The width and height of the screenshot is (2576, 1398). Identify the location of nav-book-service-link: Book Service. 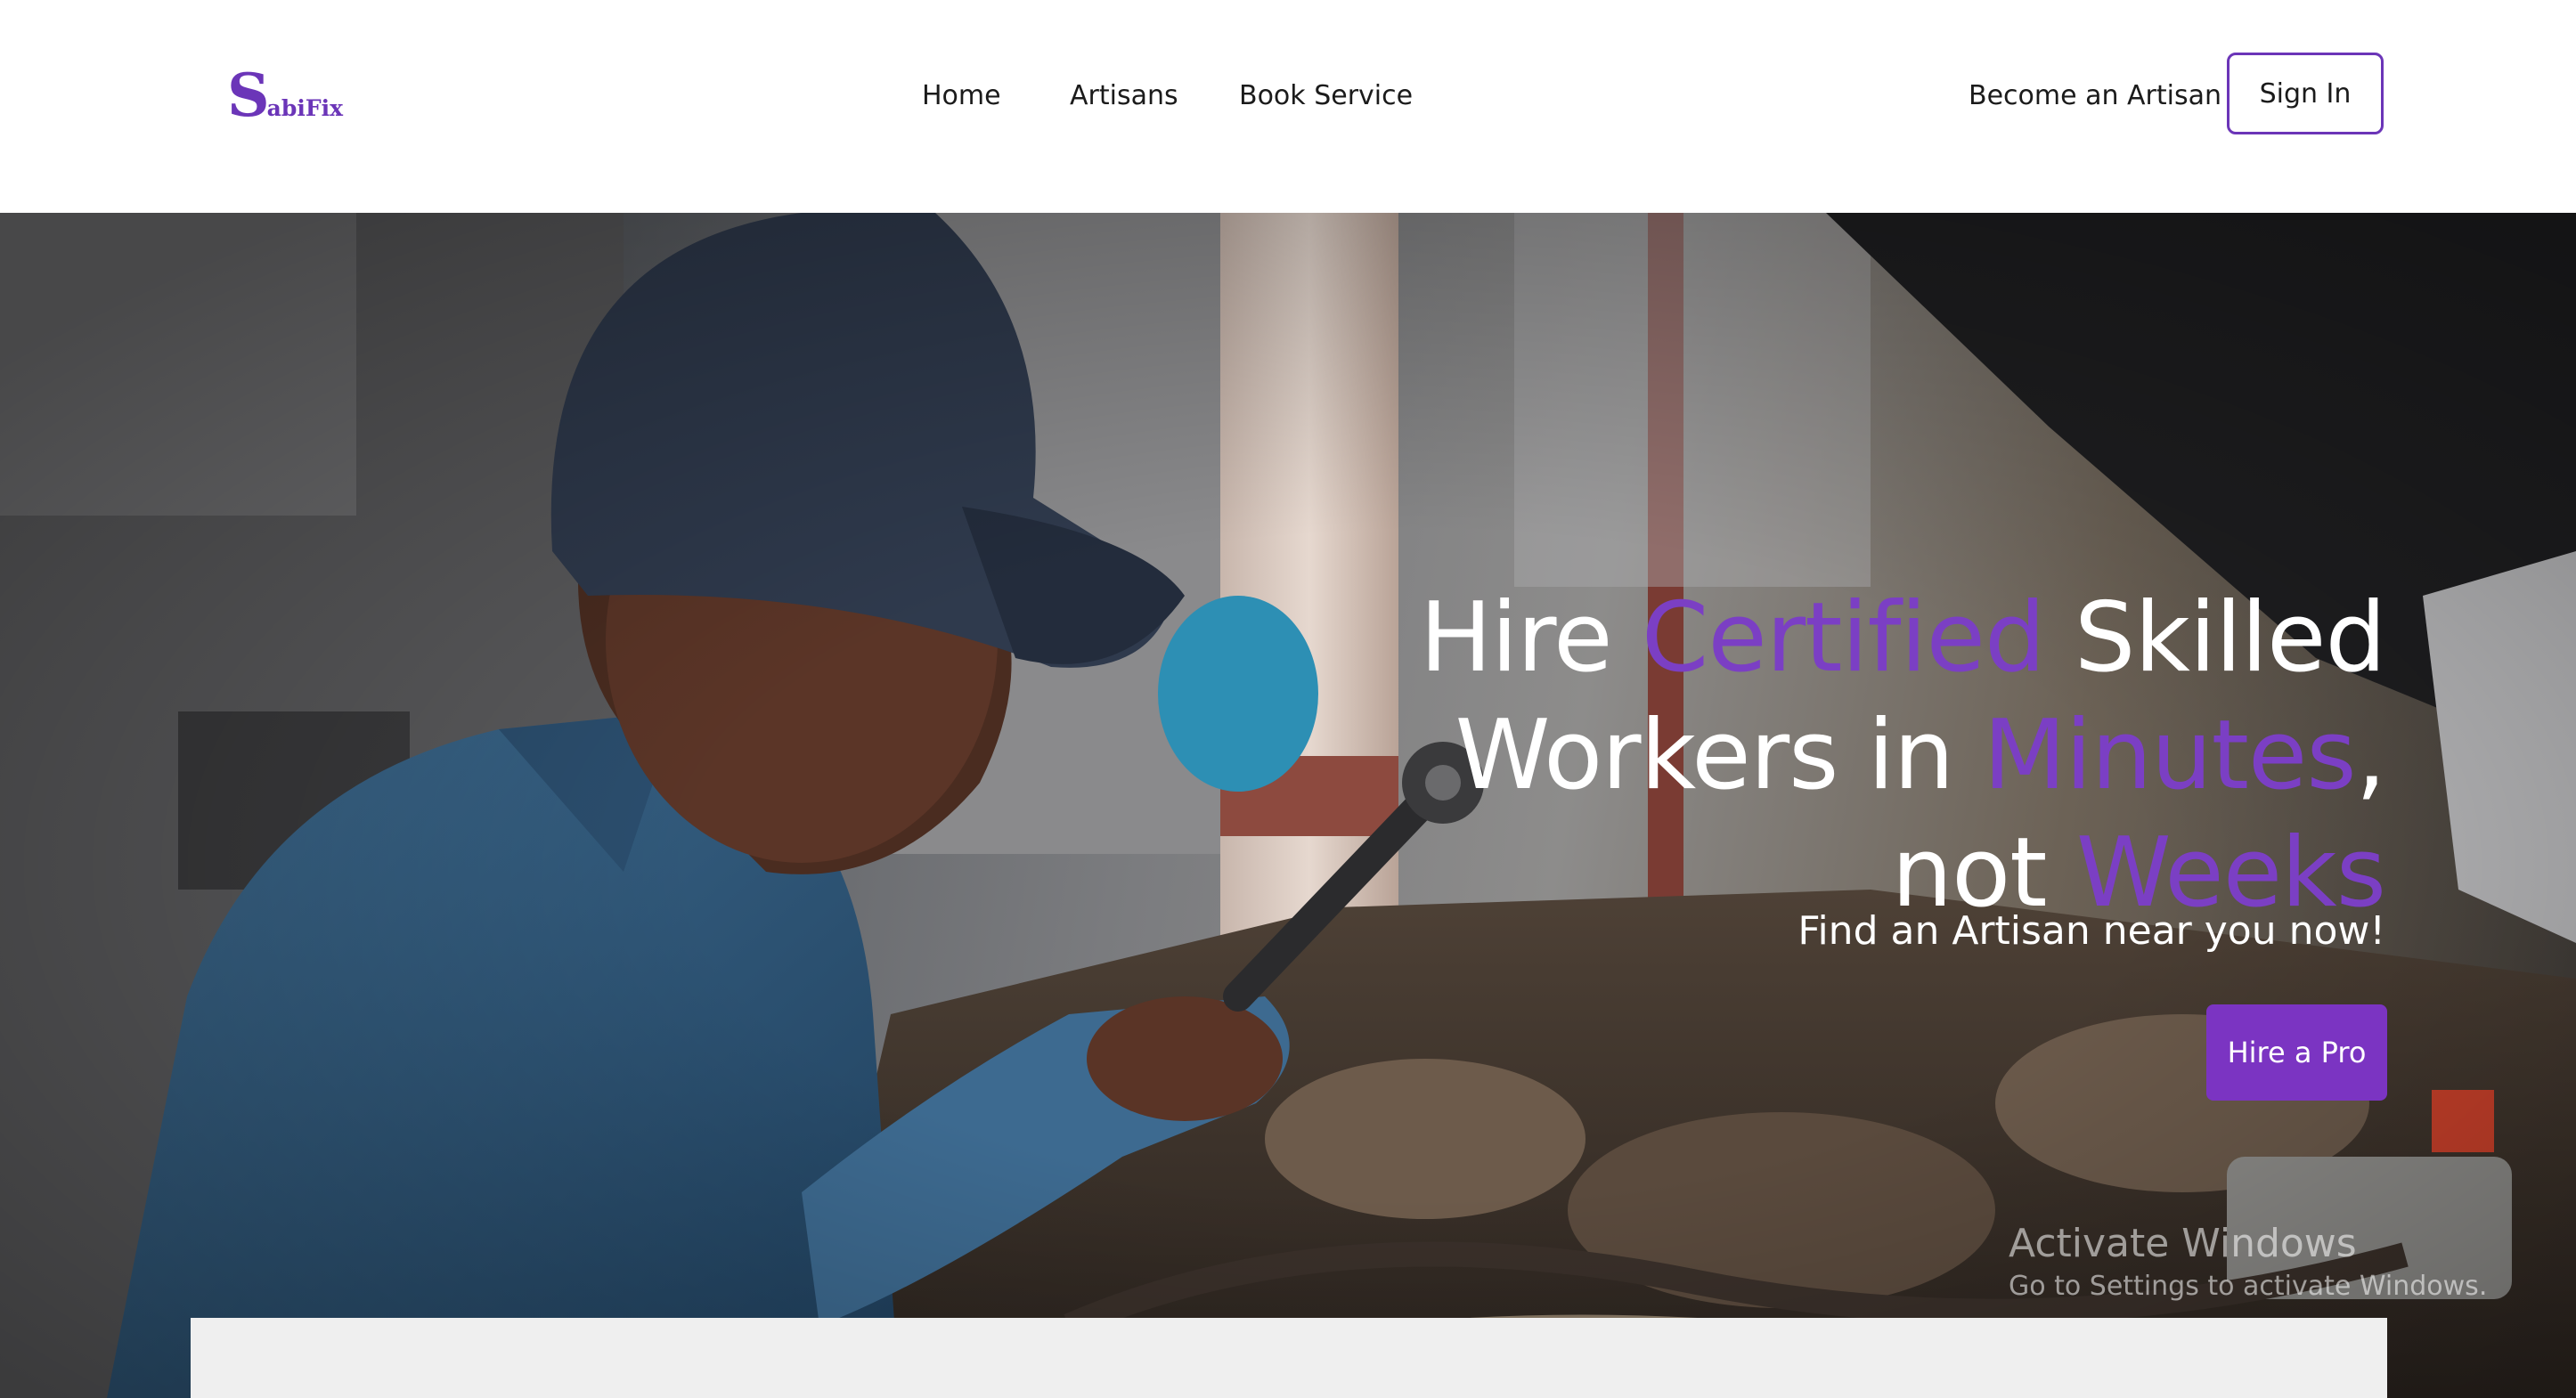
(1326, 95).